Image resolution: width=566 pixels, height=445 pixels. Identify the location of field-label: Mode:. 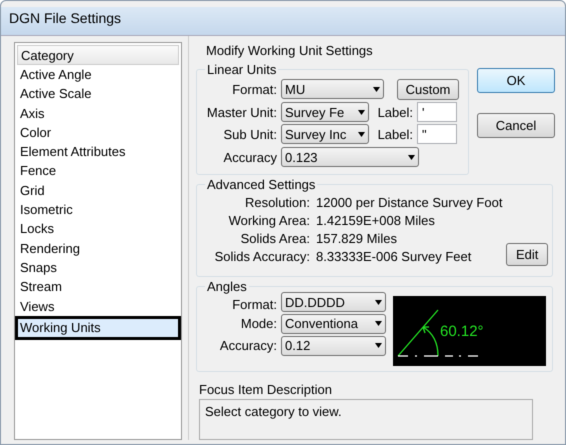
(259, 323).